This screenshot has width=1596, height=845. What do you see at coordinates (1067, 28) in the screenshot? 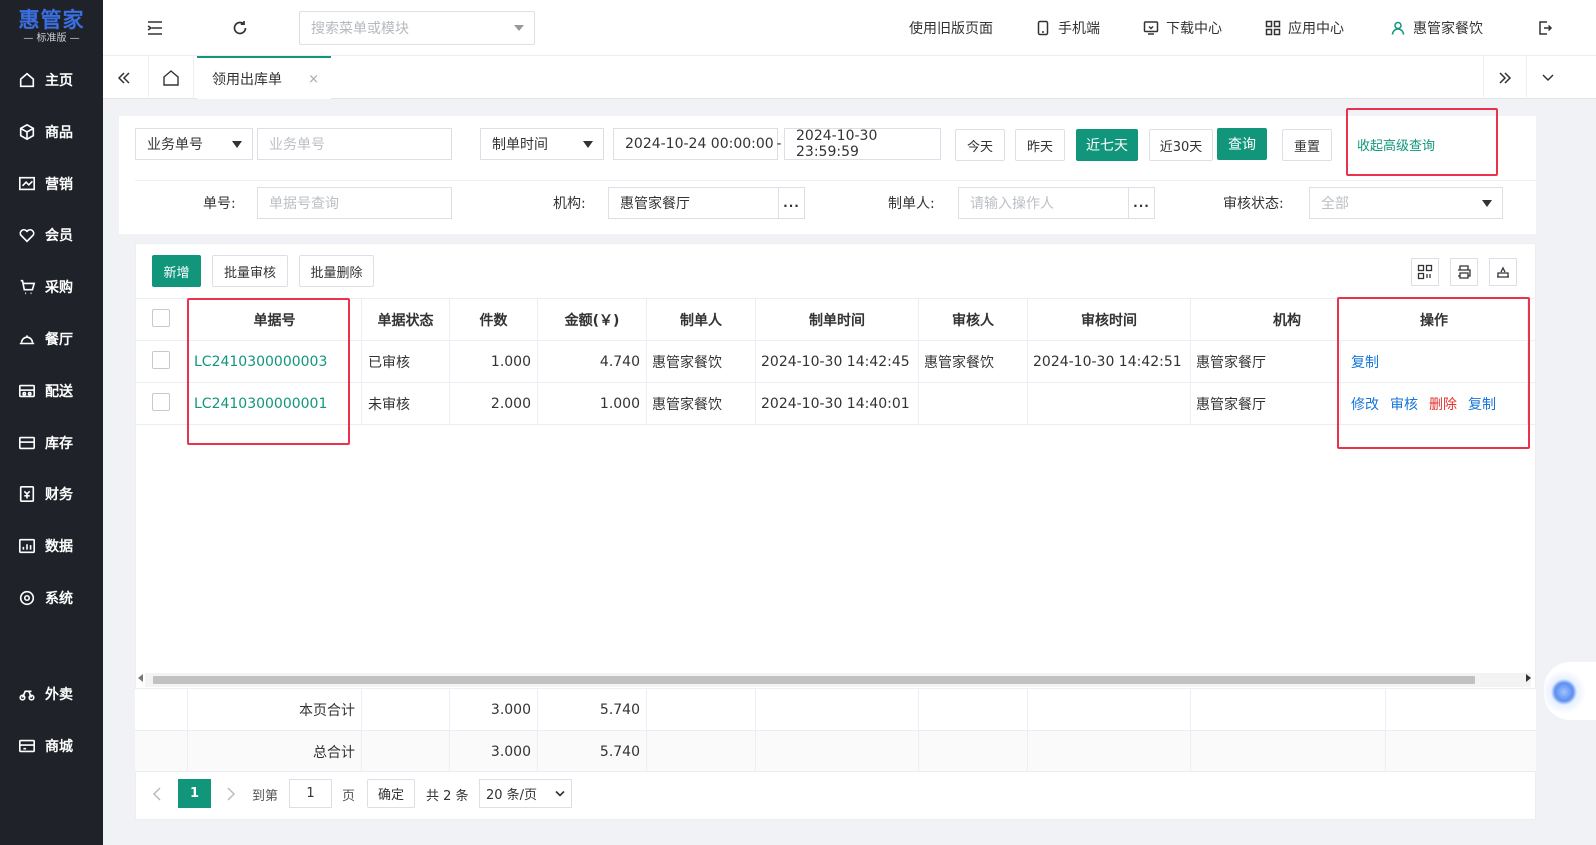
I see `mobile-link: 手机端` at bounding box center [1067, 28].